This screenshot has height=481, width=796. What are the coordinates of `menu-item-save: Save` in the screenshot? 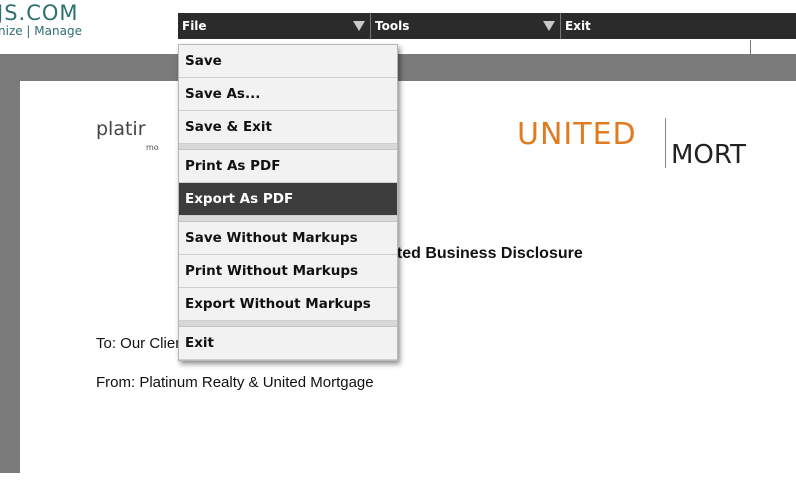 It's located at (288, 61).